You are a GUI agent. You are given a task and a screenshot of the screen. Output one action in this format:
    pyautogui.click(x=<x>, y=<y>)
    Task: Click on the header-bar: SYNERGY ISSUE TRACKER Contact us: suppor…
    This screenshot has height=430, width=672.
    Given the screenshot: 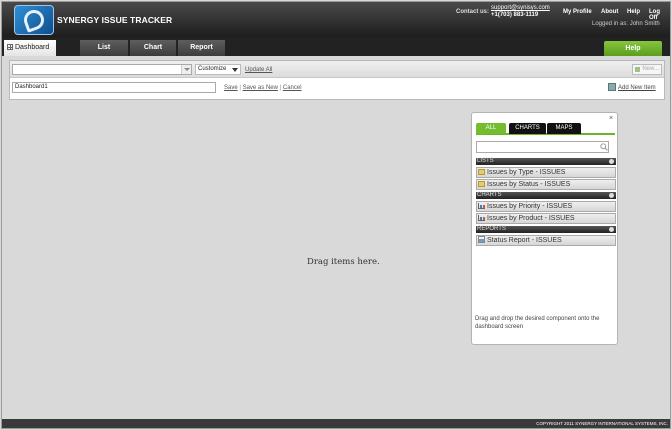 What is the action you would take?
    pyautogui.click(x=336, y=19)
    